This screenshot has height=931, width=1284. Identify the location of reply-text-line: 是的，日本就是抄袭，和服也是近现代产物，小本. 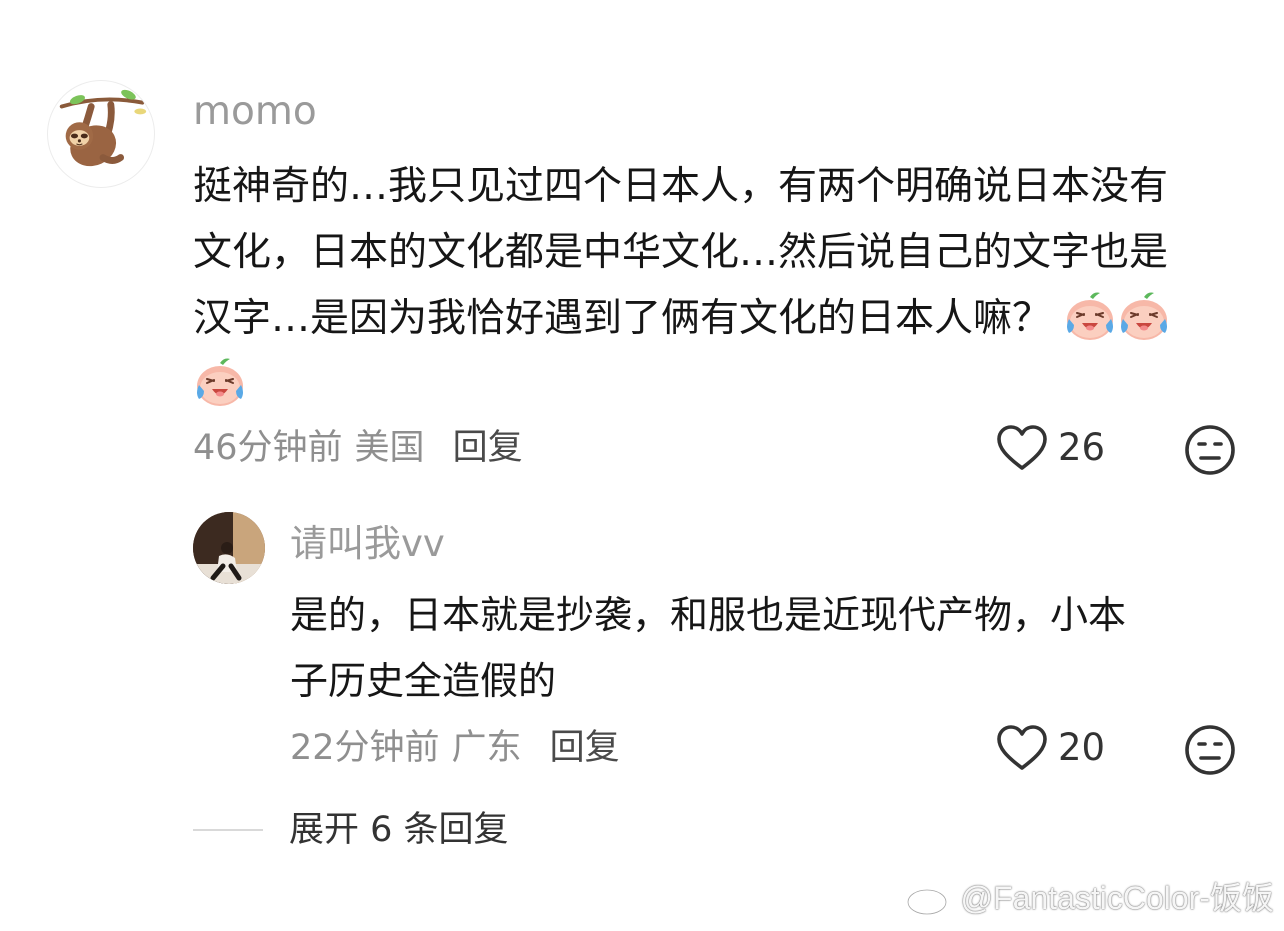
(708, 615).